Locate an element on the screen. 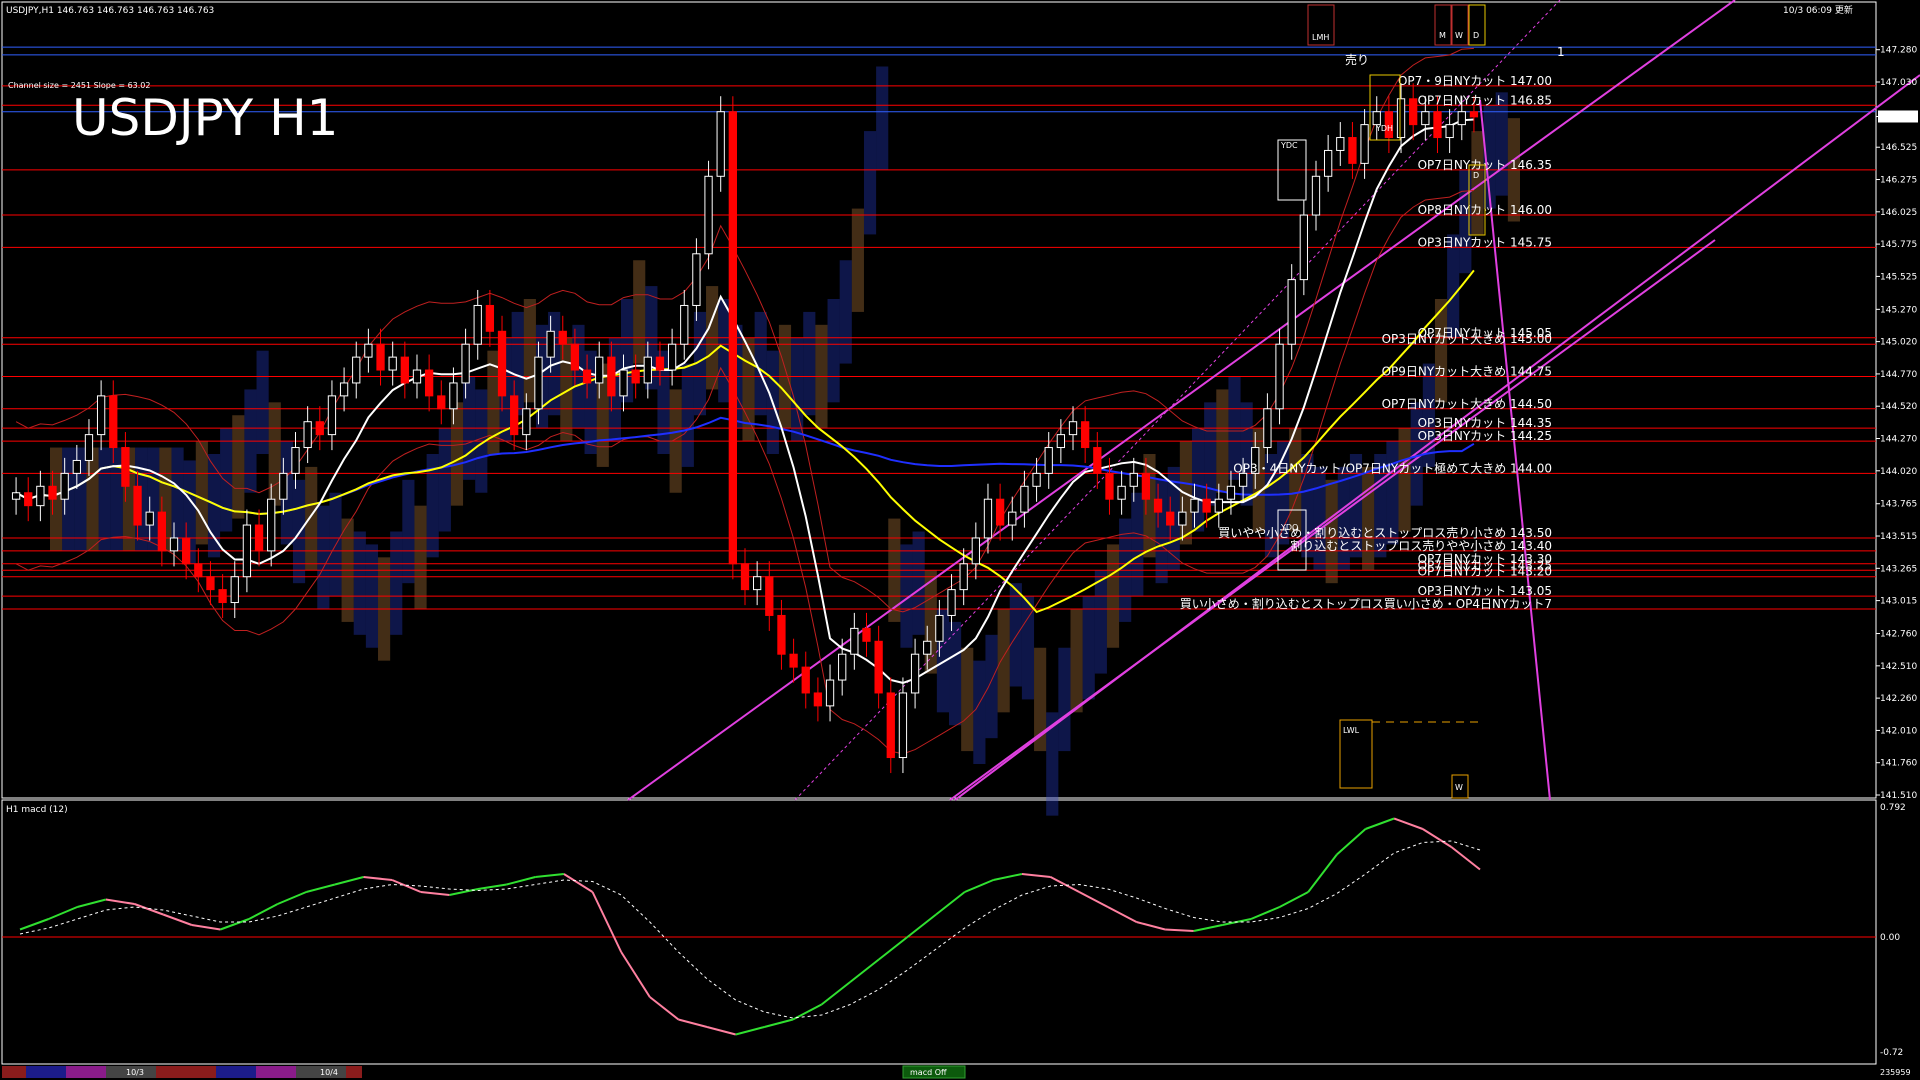 This screenshot has width=1920, height=1080. macd-label: H1 macd (12) is located at coordinates (37, 810).